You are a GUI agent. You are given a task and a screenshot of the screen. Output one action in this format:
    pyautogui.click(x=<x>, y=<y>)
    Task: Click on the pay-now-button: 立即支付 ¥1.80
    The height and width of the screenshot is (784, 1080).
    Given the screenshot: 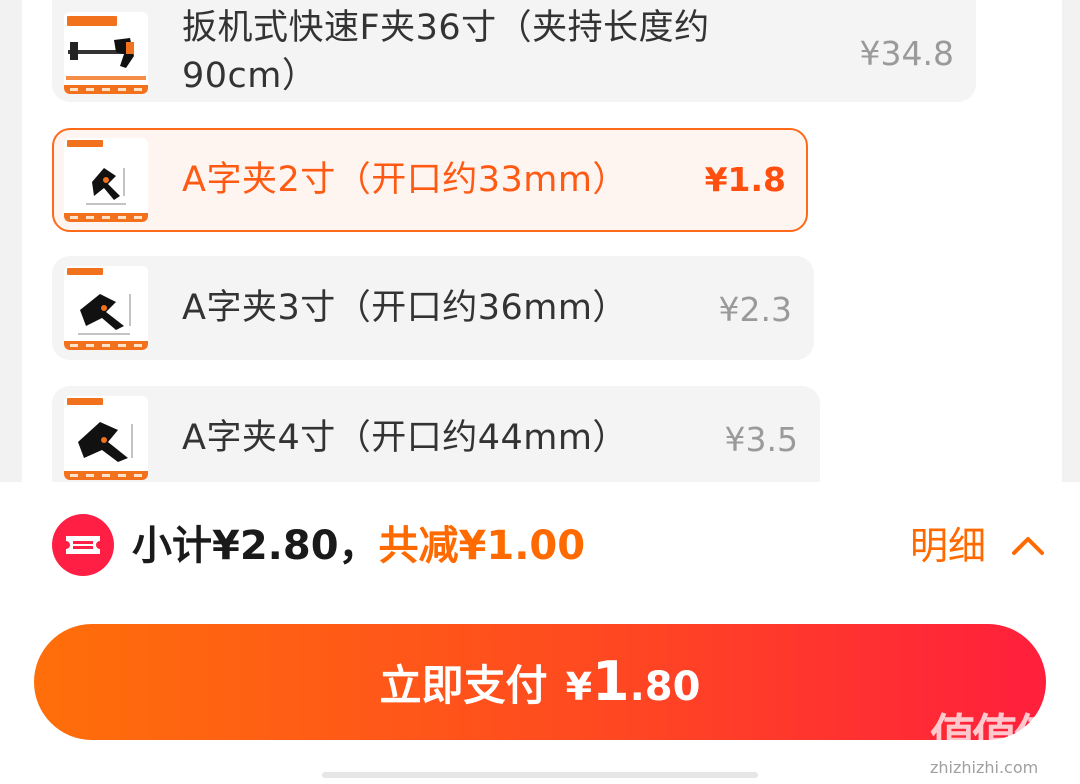 What is the action you would take?
    pyautogui.click(x=540, y=682)
    